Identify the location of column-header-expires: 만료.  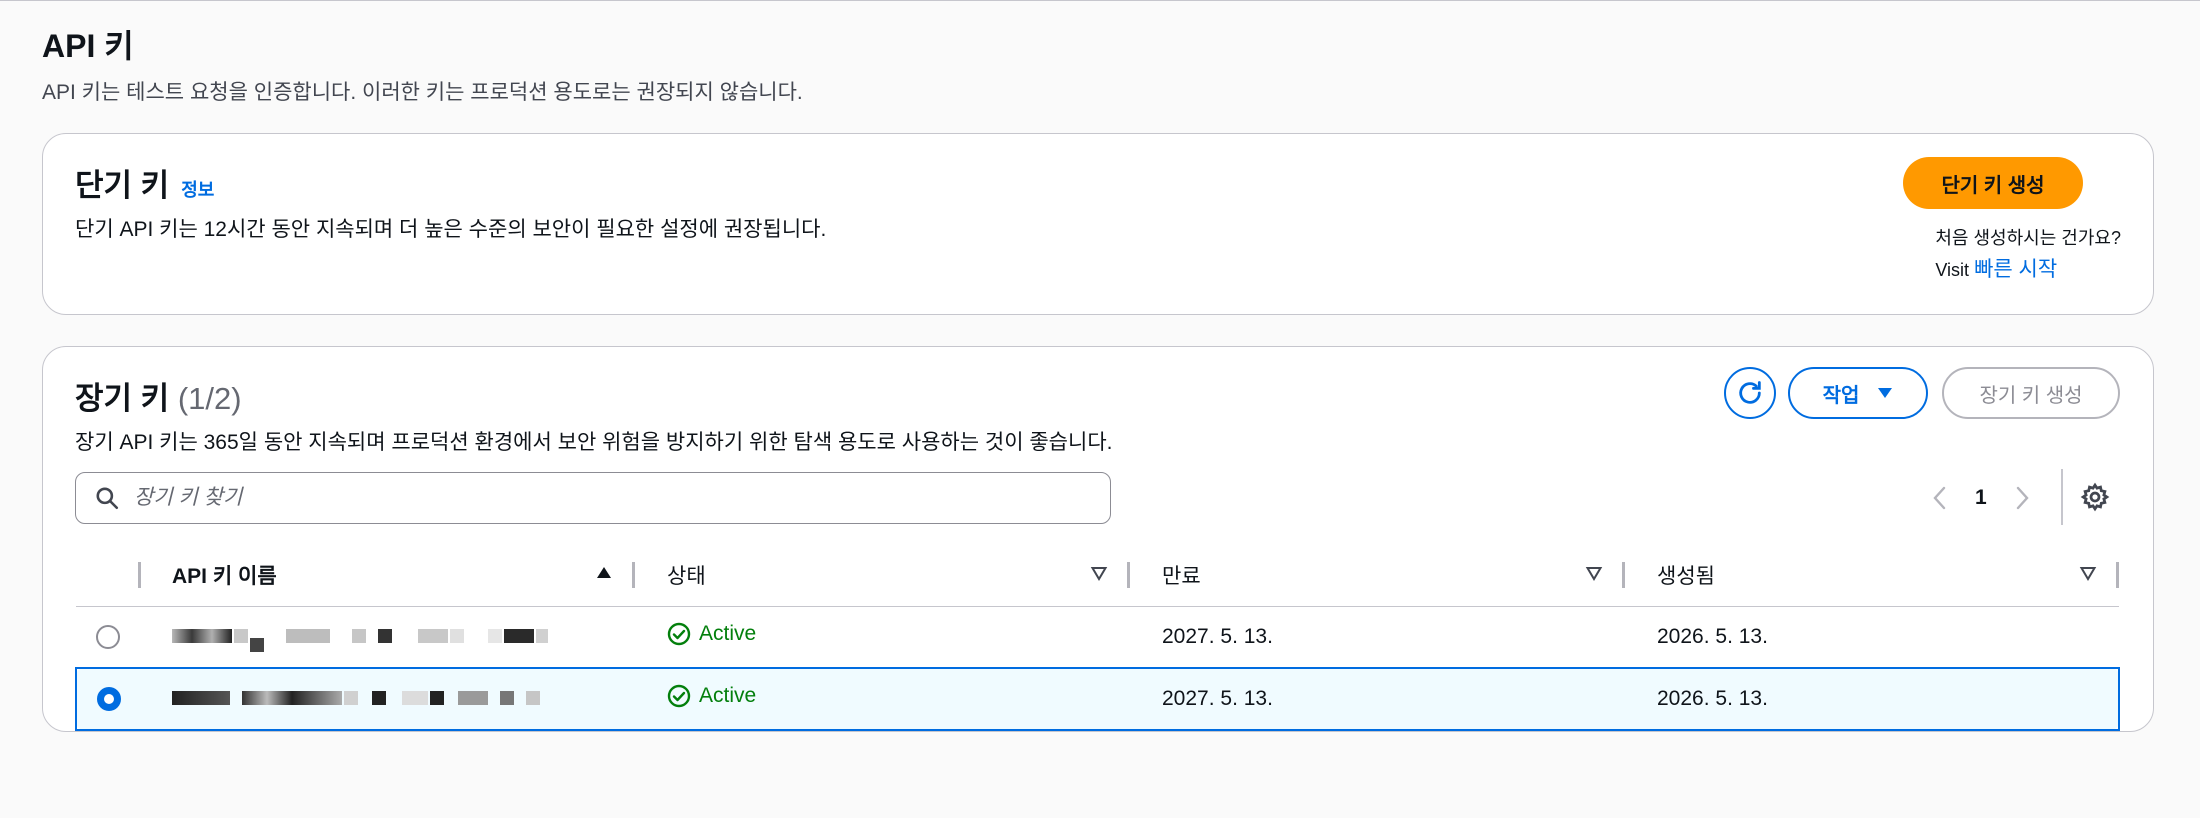
(1377, 575).